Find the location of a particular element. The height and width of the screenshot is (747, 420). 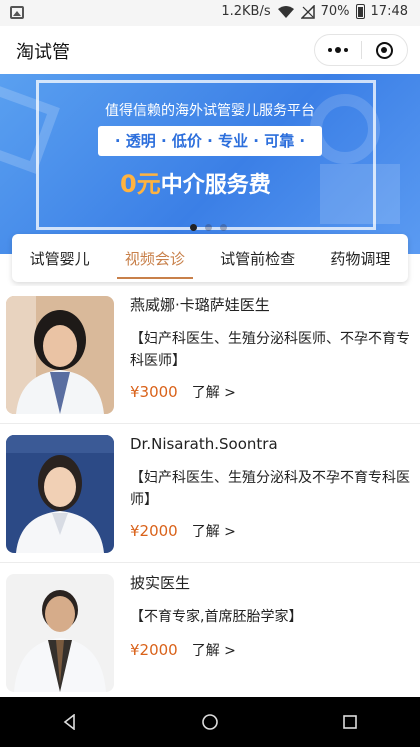

carousel-dots is located at coordinates (208, 227).